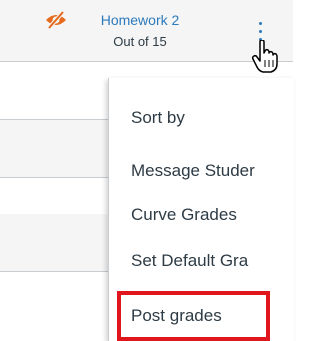 Image resolution: width=320 pixels, height=341 pixels. What do you see at coordinates (158, 118) in the screenshot?
I see `menu-item-sort-by: Sort by` at bounding box center [158, 118].